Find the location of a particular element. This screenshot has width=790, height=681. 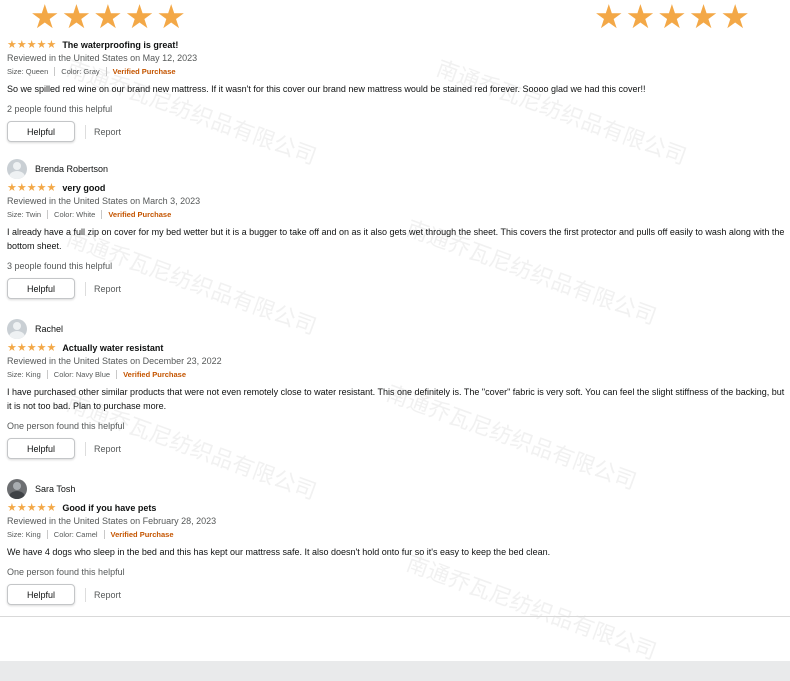

helpful-count: 2 people found this helpful is located at coordinates (60, 109).